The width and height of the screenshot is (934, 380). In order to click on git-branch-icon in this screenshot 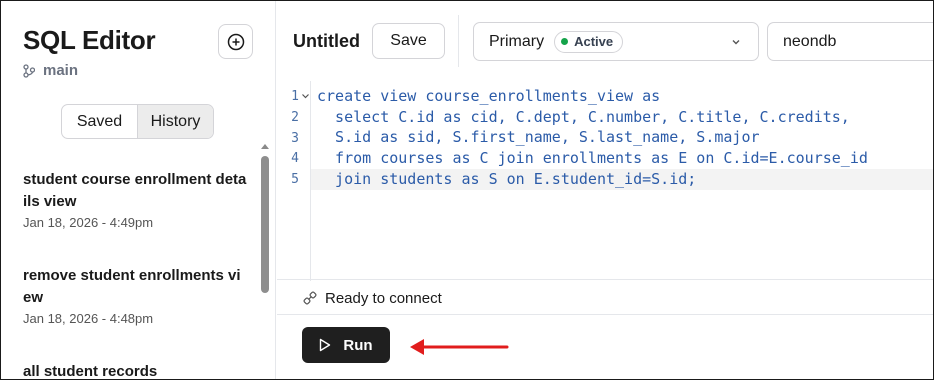, I will do `click(29, 70)`.